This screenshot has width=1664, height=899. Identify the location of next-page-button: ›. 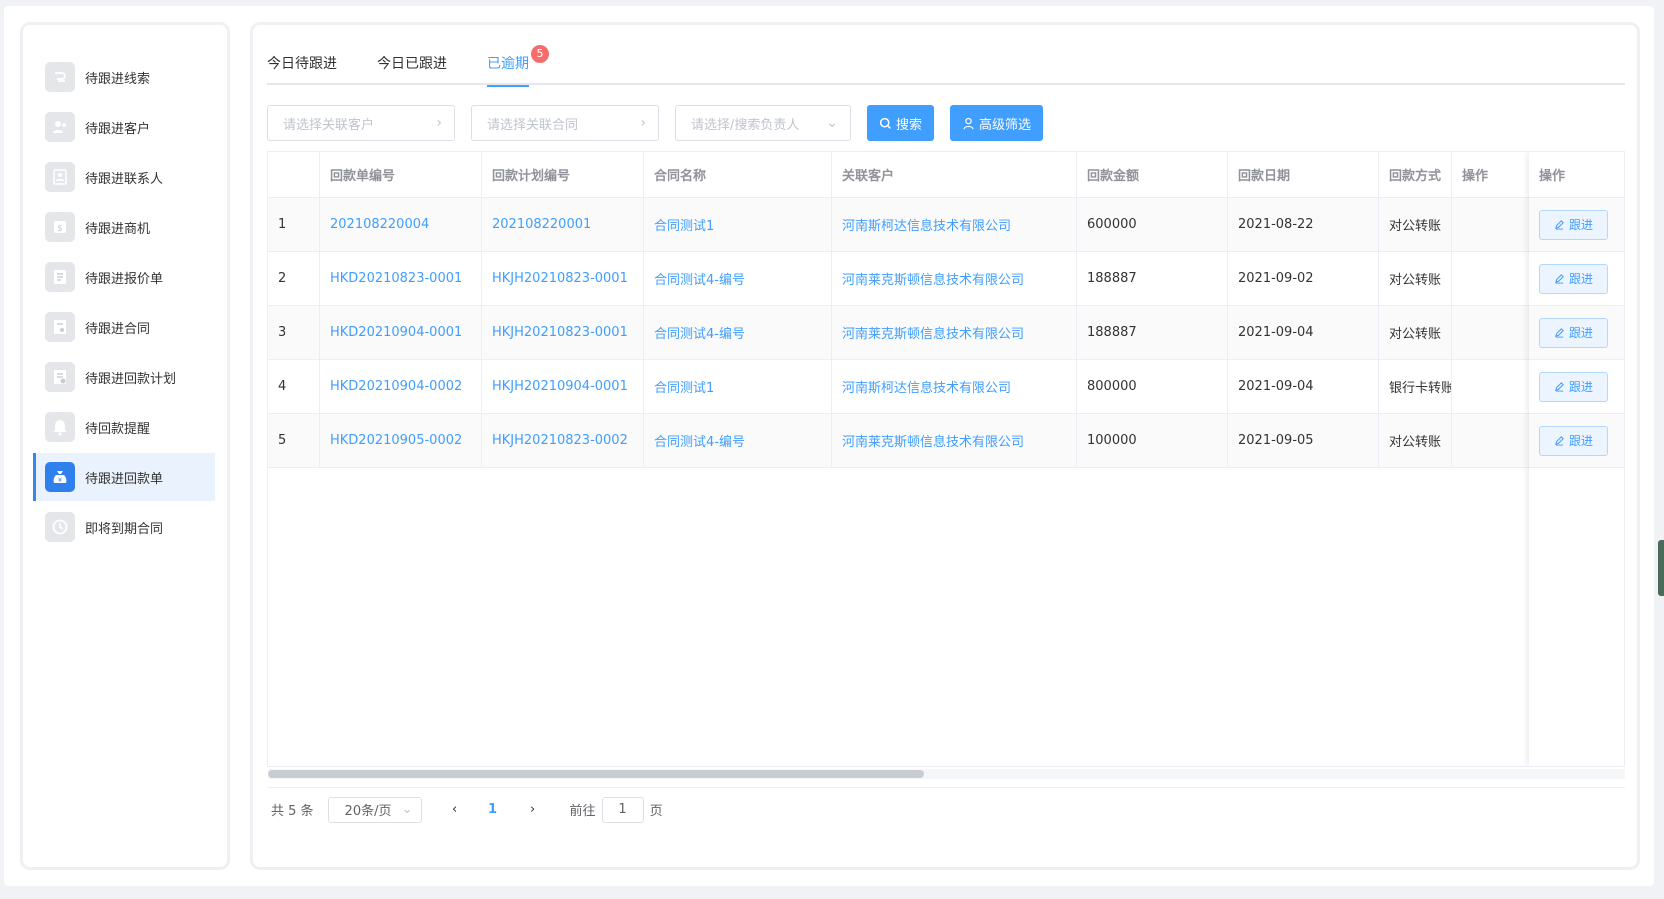
(533, 809).